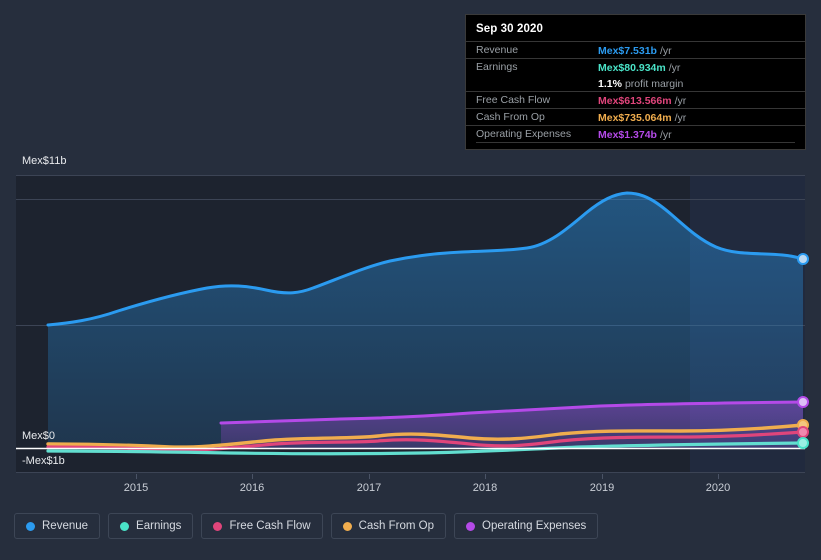 This screenshot has height=560, width=821. I want to click on tooltip-row-value: Mex$613.566m, so click(635, 101).